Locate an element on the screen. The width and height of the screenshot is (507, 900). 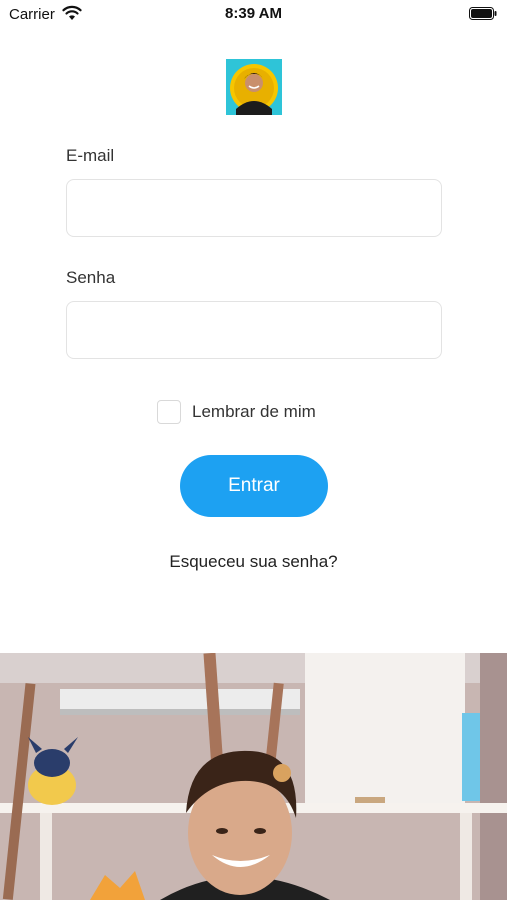
password-field is located at coordinates (254, 330).